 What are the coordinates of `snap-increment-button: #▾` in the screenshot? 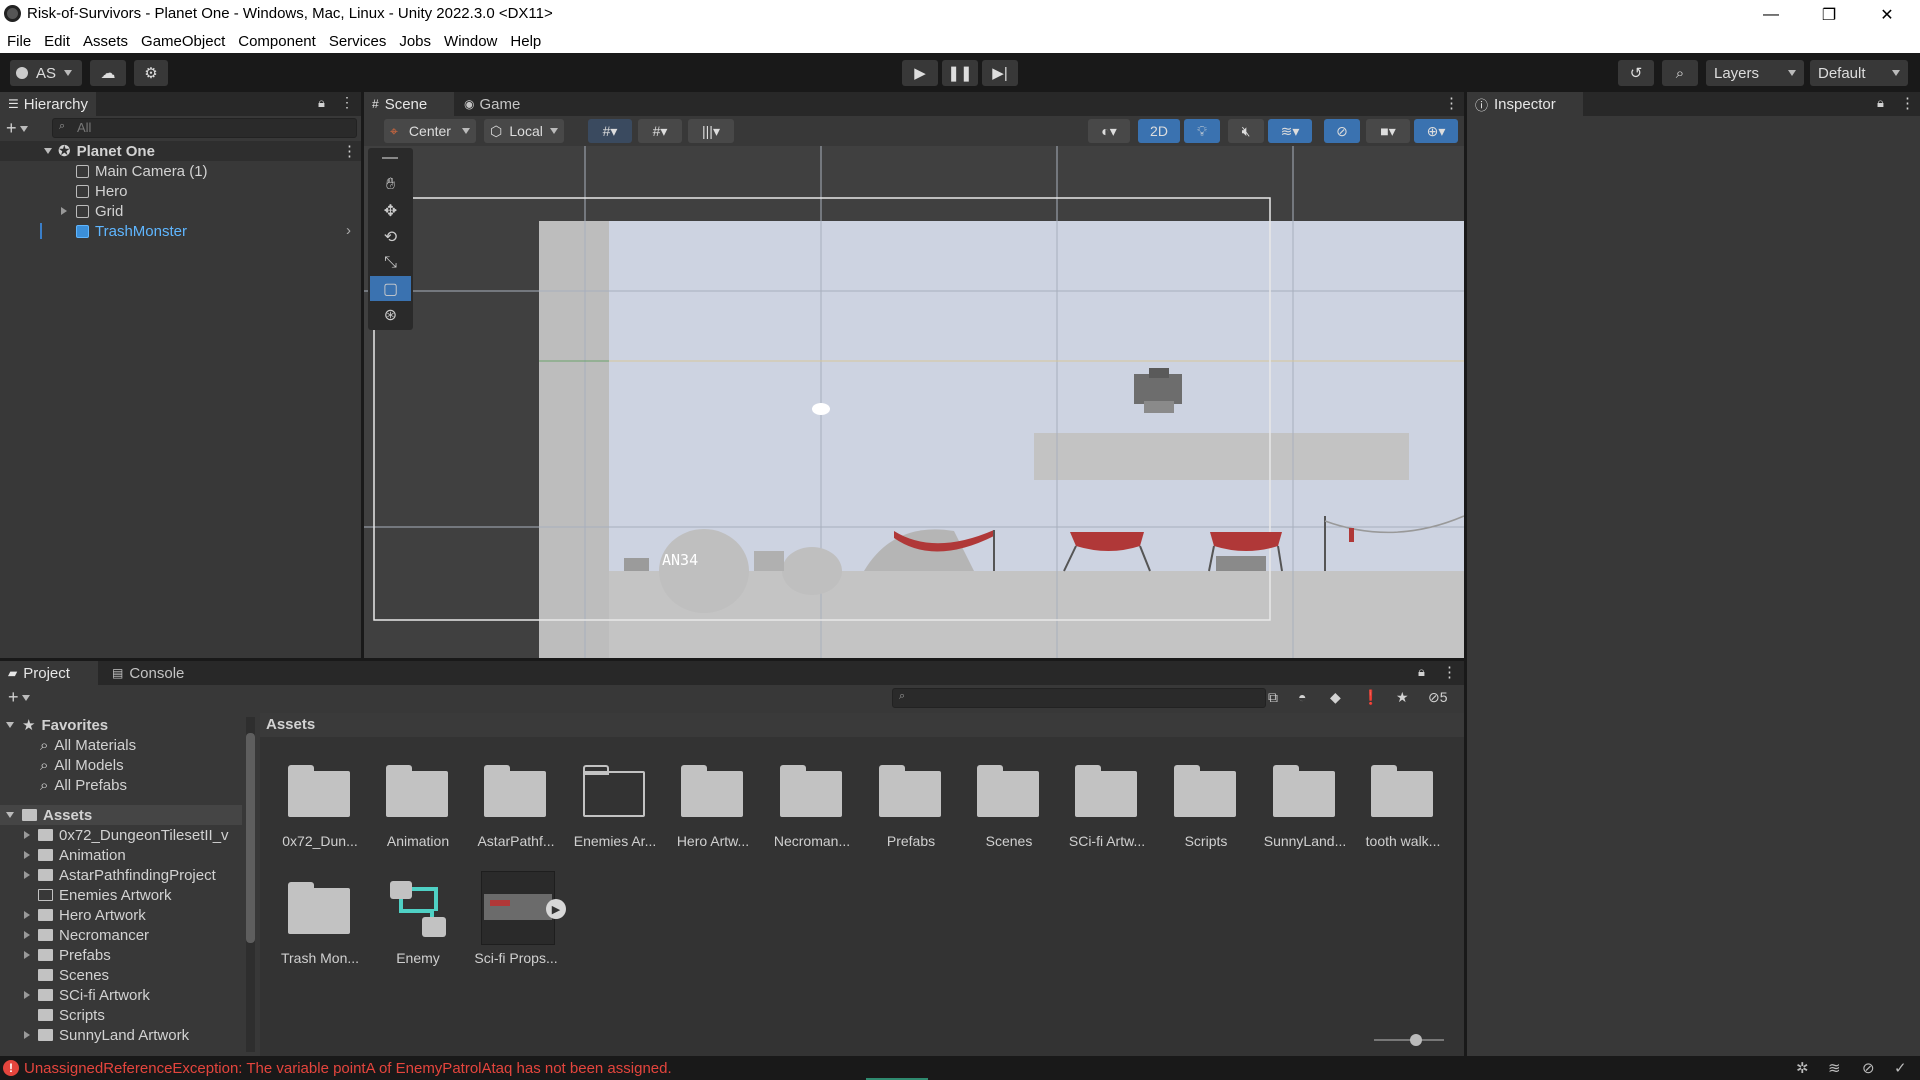 It's located at (660, 131).